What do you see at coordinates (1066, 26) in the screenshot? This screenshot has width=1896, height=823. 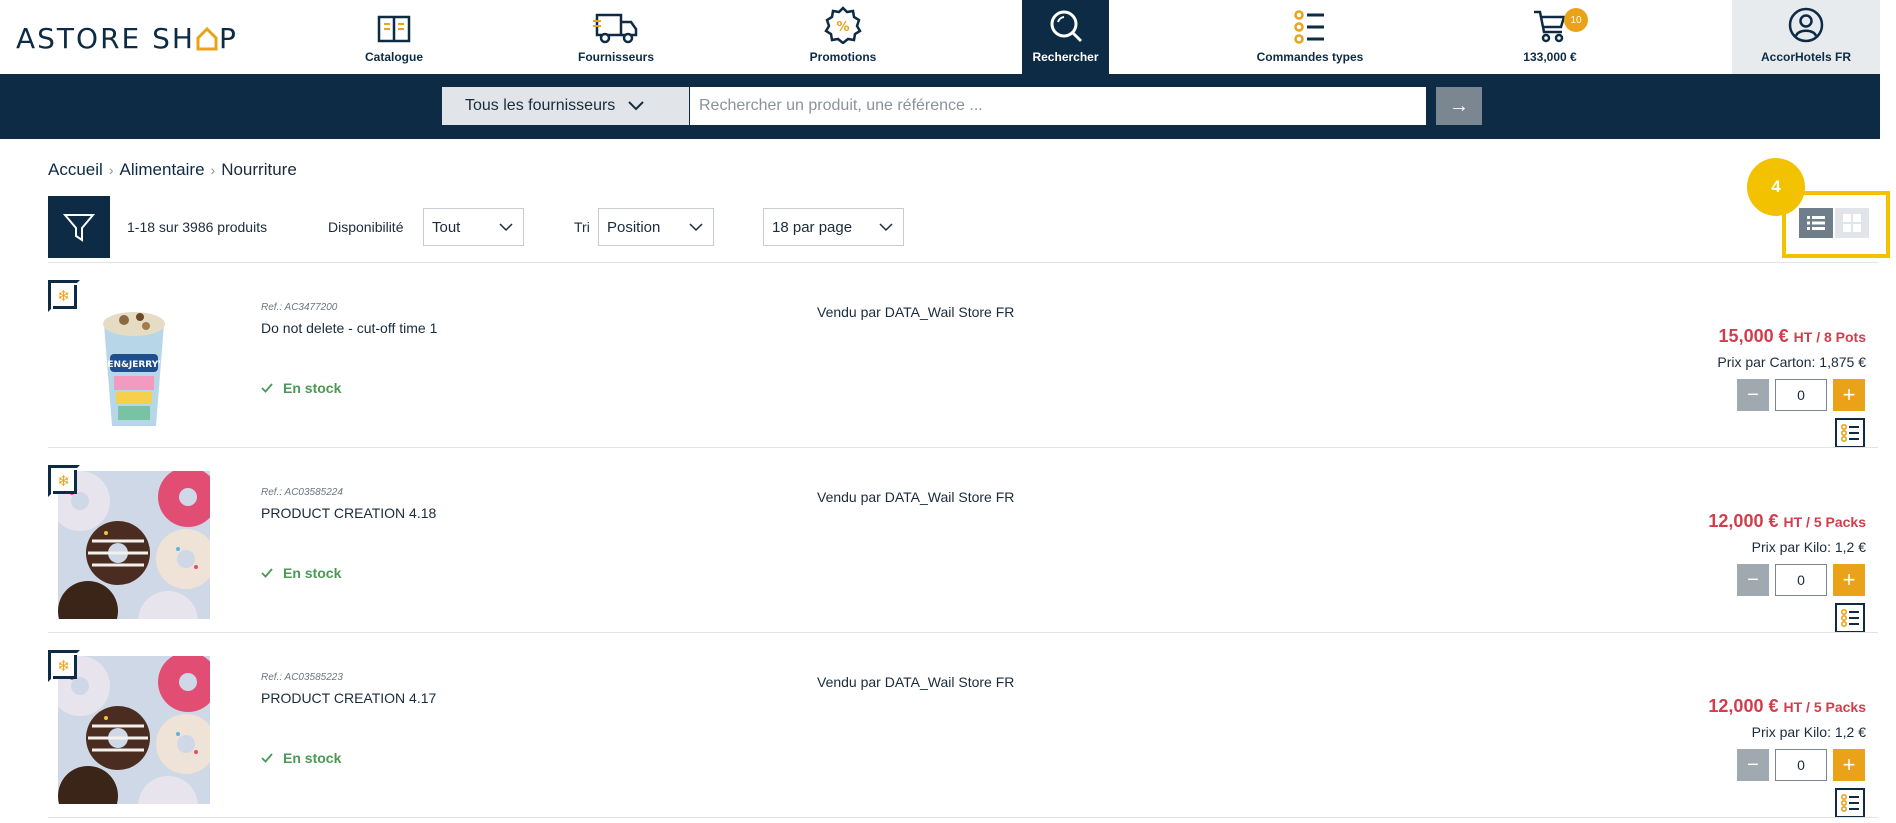 I see `search-icon` at bounding box center [1066, 26].